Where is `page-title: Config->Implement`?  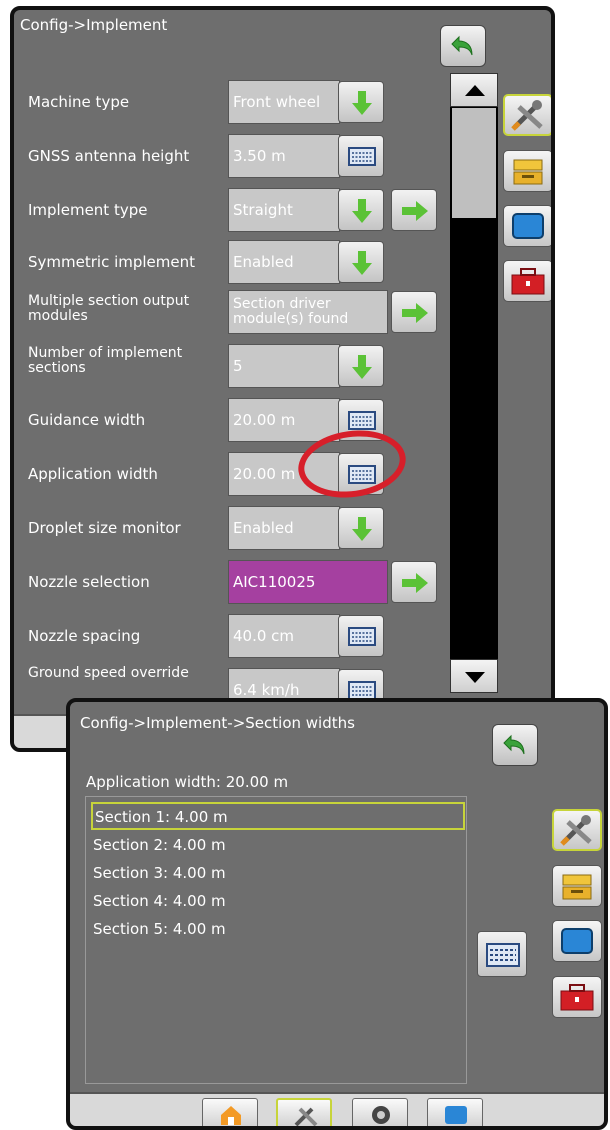
page-title: Config->Implement is located at coordinates (94, 25).